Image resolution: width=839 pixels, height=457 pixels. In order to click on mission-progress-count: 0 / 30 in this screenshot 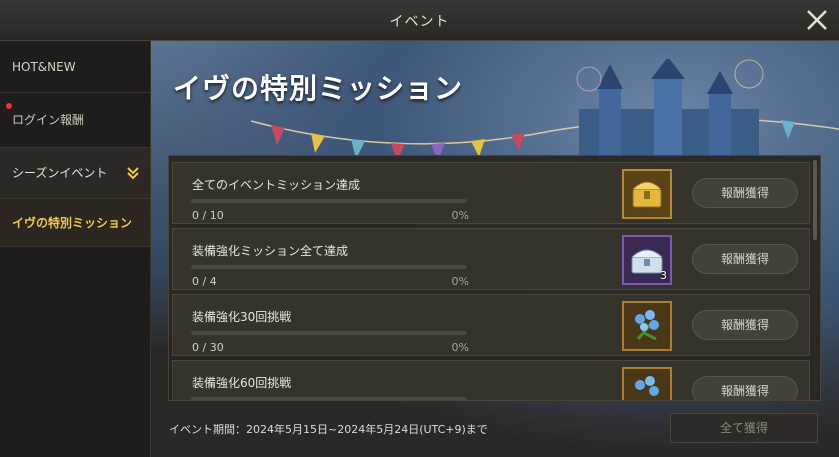, I will do `click(208, 347)`.